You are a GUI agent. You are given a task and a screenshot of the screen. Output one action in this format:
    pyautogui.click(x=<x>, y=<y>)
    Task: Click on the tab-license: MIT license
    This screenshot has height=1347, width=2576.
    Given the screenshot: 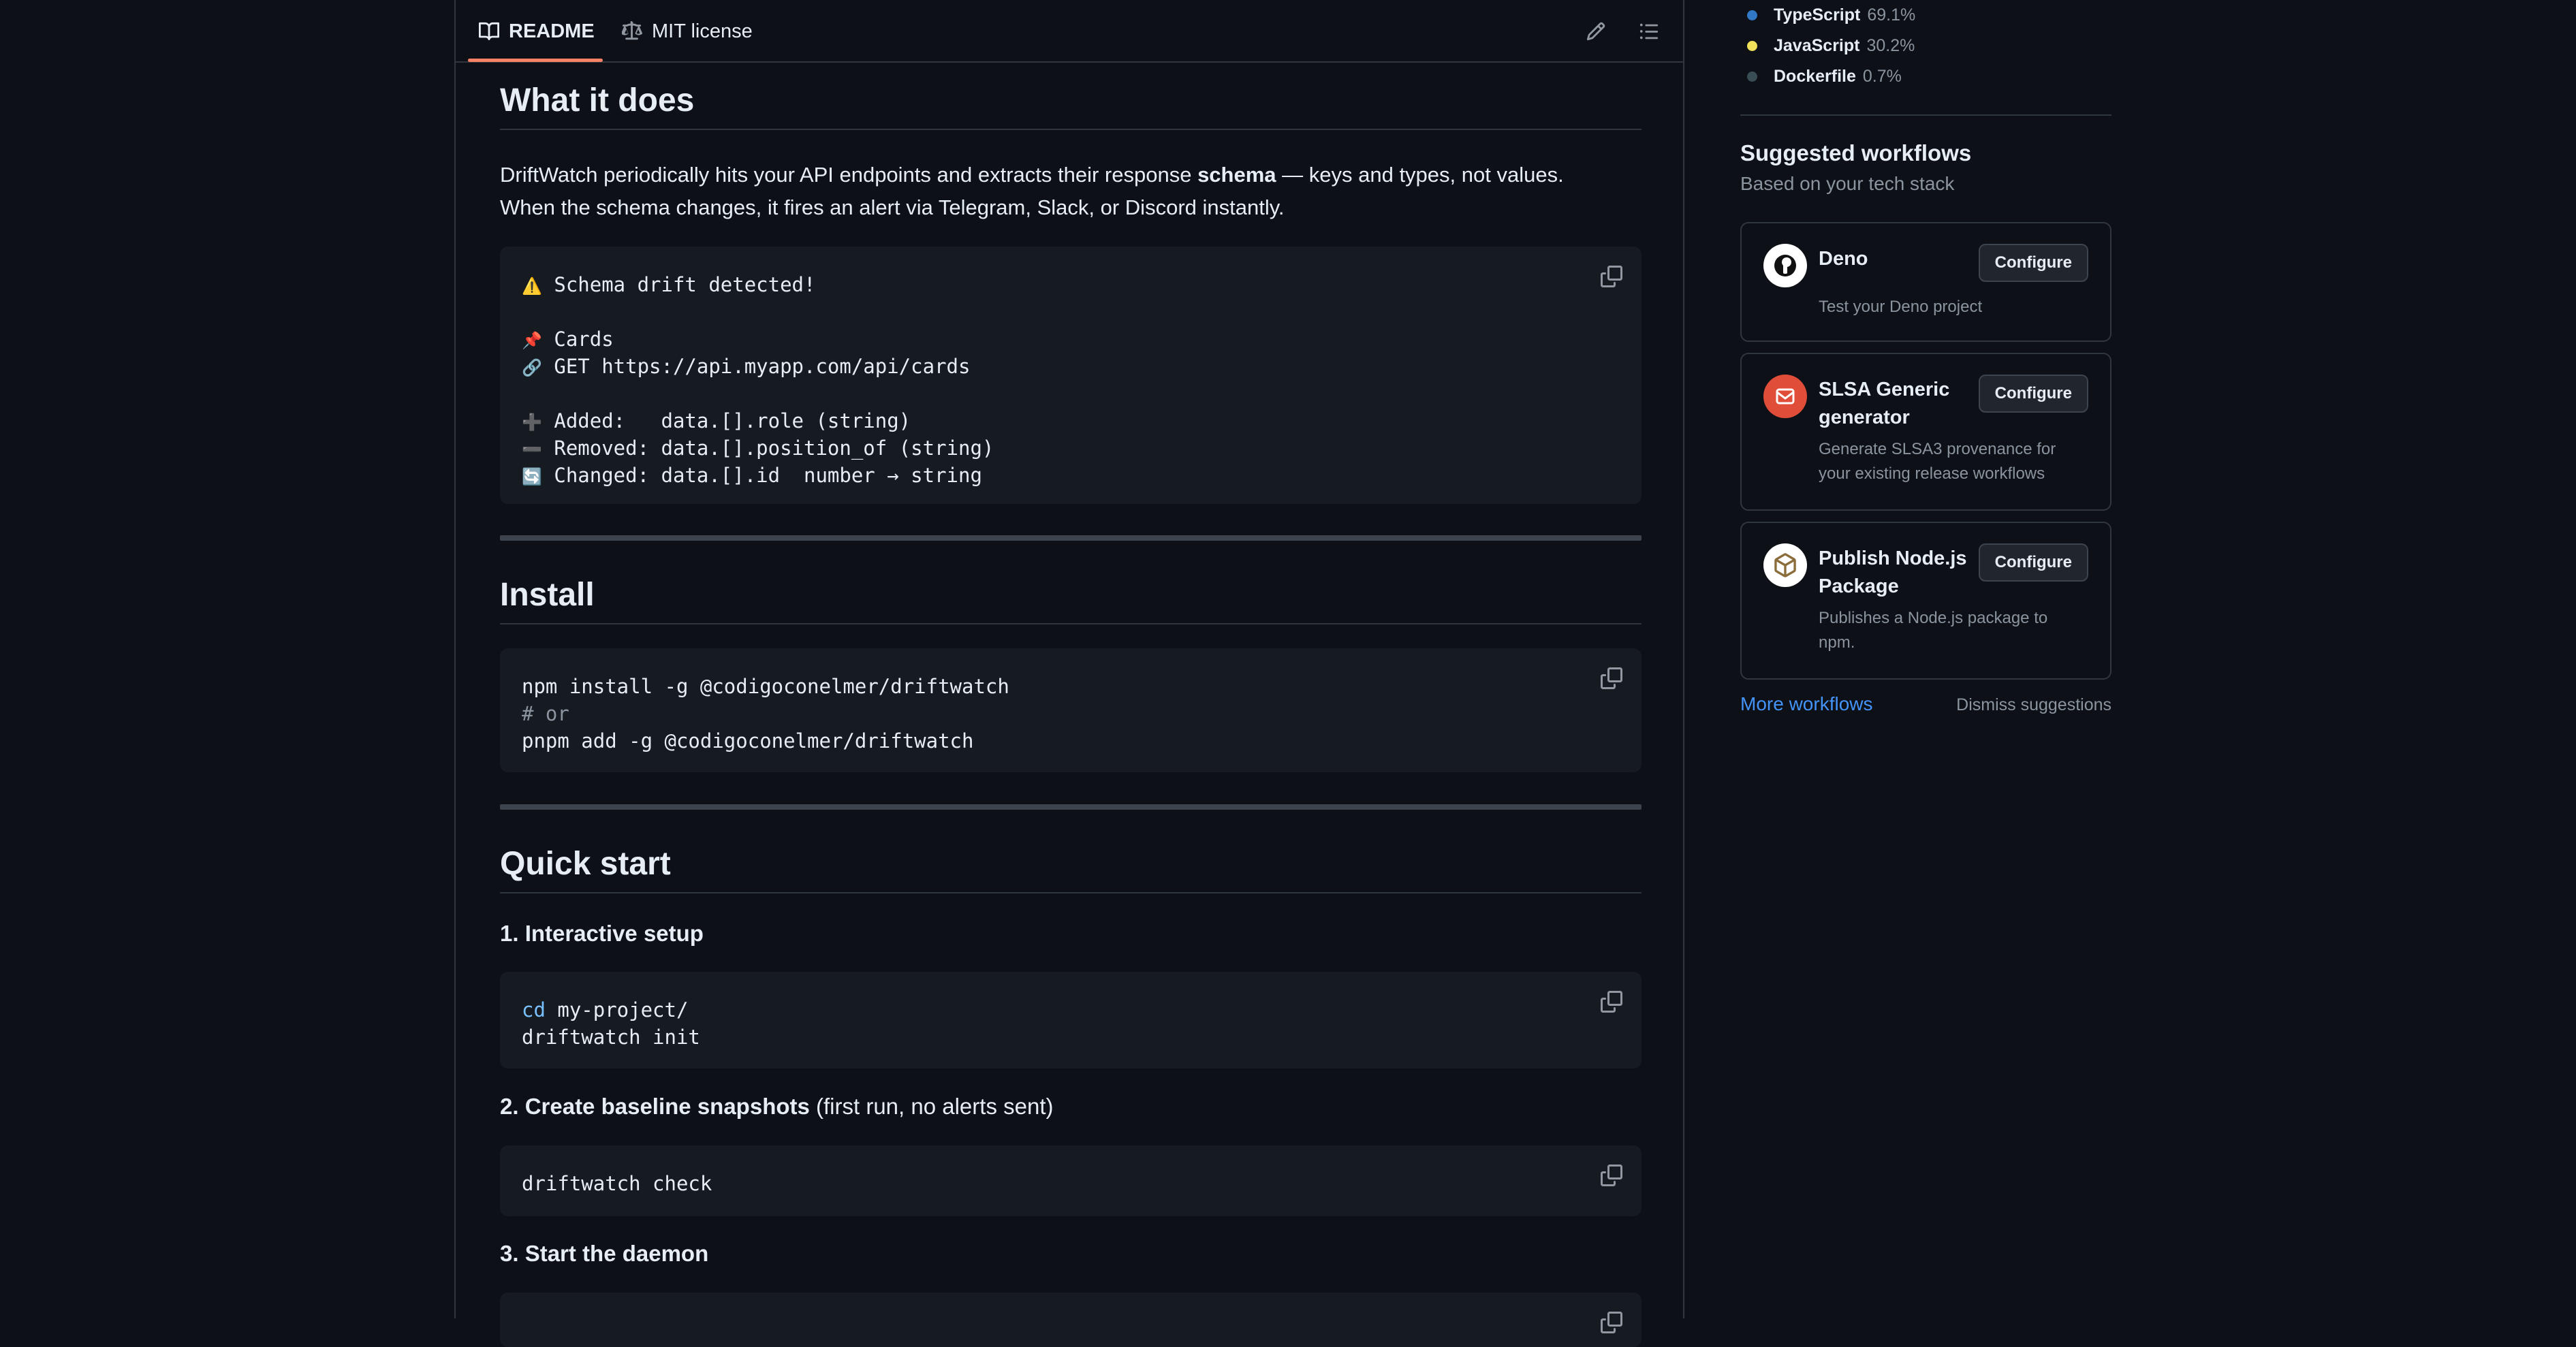 What is the action you would take?
    pyautogui.click(x=687, y=31)
    